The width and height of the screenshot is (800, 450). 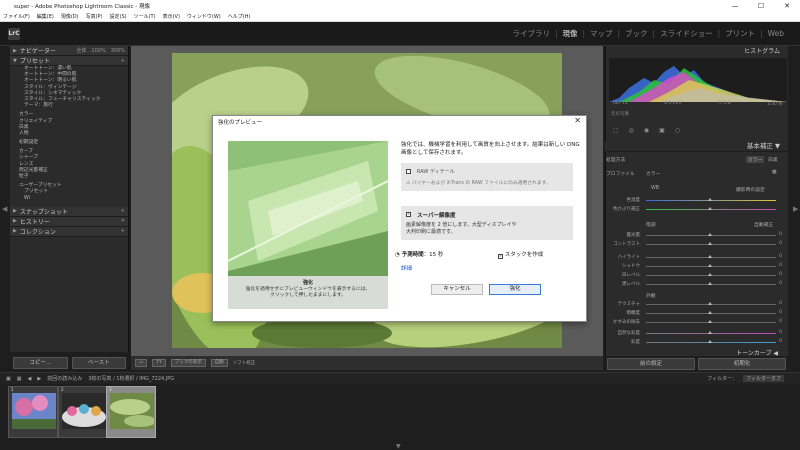 What do you see at coordinates (697, 322) in the screenshot?
I see `dehaze-slider: かすみの除去 0` at bounding box center [697, 322].